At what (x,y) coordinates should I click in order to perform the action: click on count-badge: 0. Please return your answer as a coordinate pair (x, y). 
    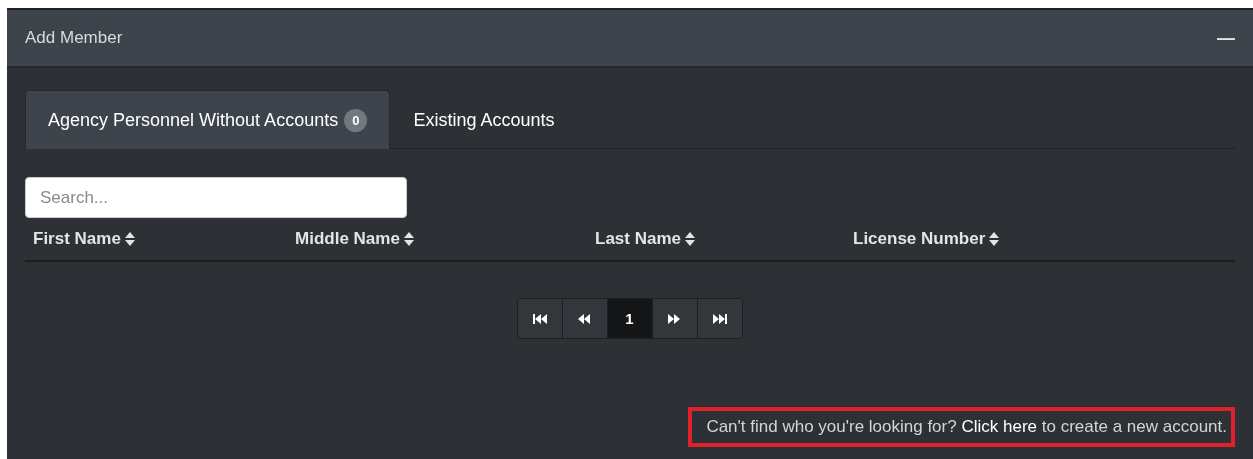
    Looking at the image, I should click on (356, 120).